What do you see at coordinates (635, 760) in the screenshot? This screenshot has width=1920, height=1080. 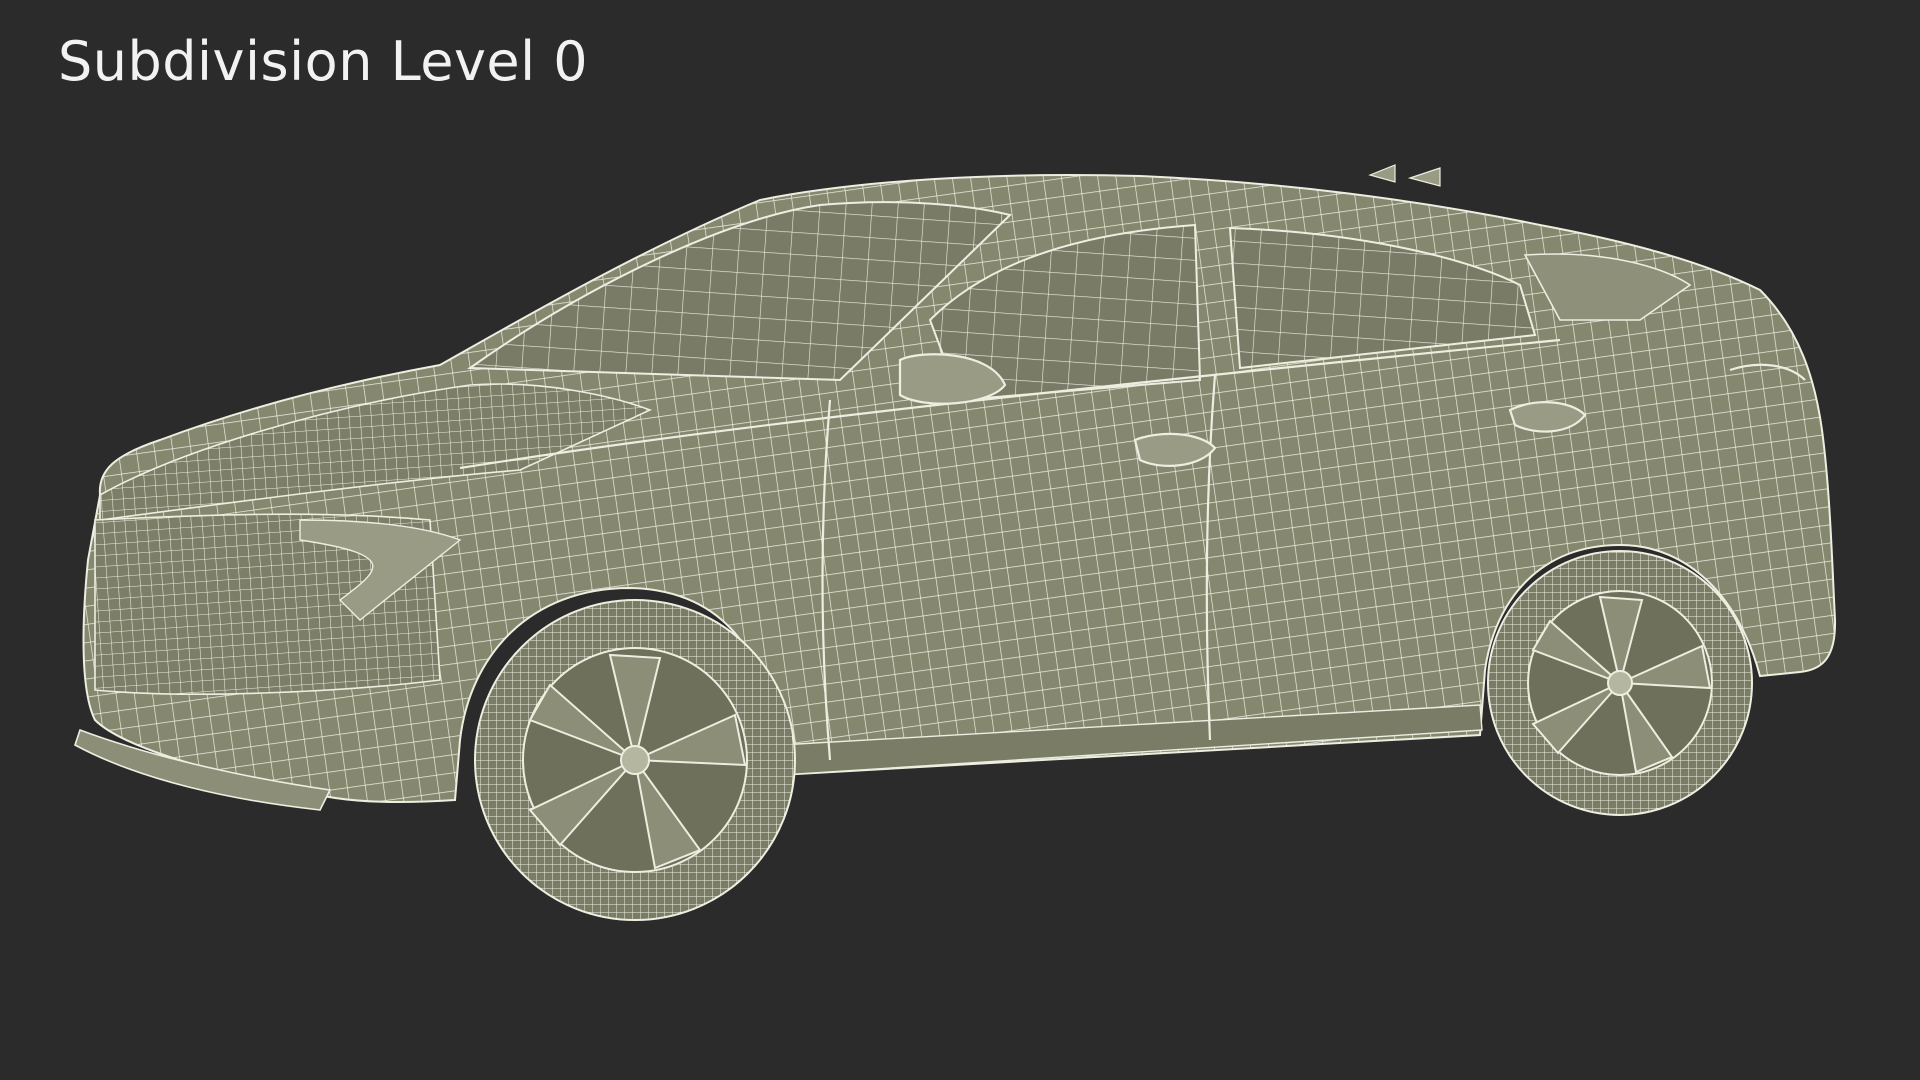 I see `front-wheel` at bounding box center [635, 760].